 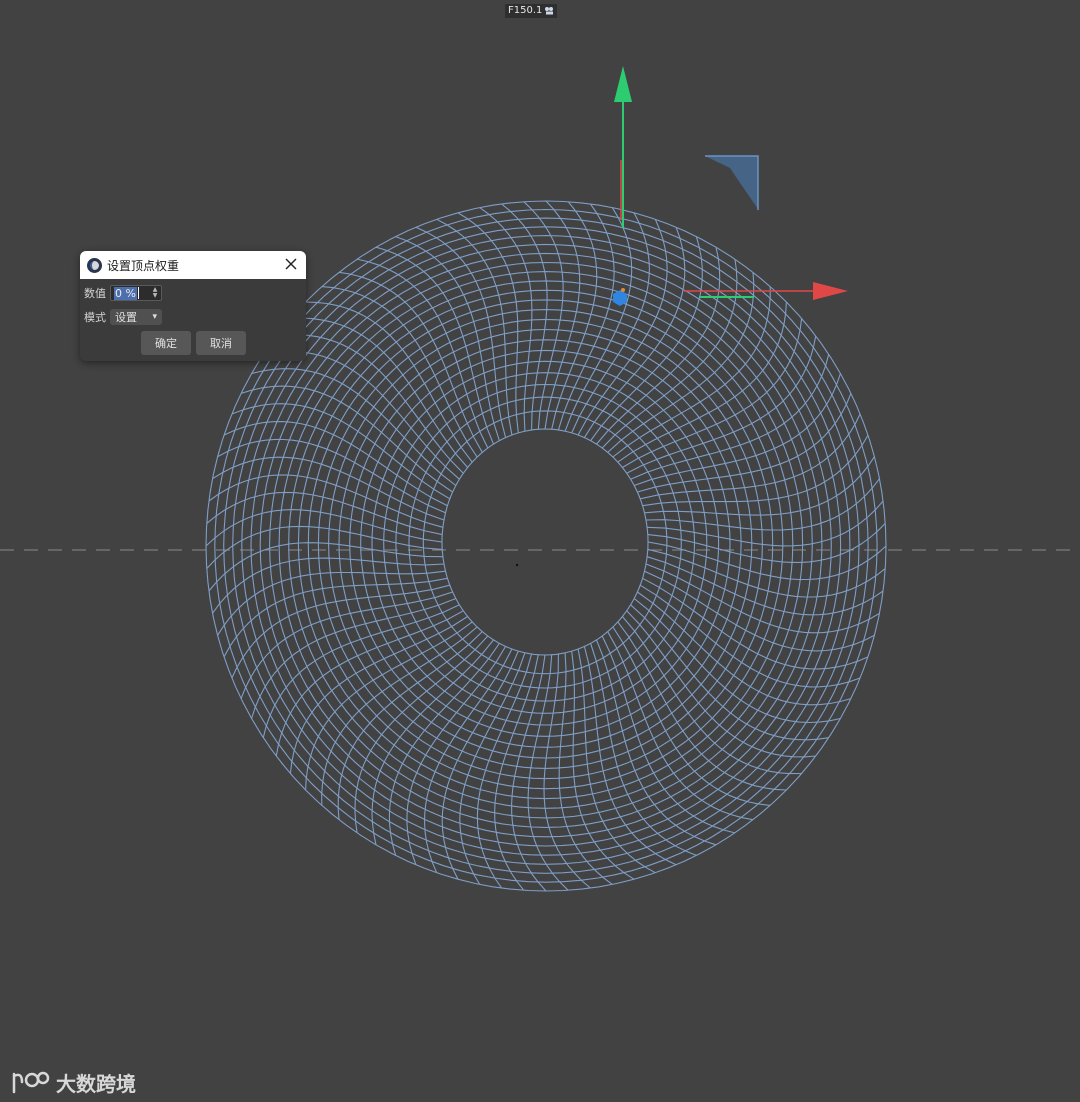 What do you see at coordinates (623, 290) in the screenshot?
I see `vertex-point` at bounding box center [623, 290].